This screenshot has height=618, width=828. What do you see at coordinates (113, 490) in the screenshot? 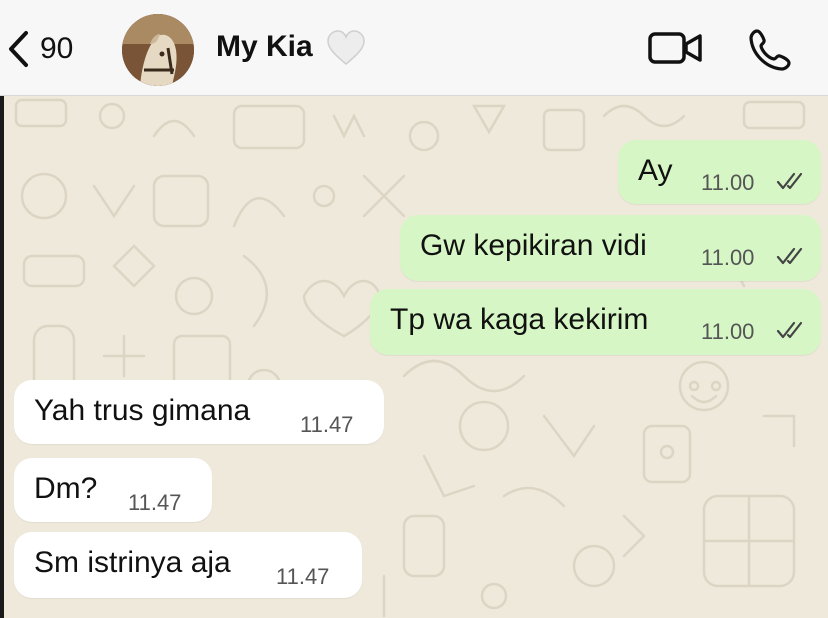
I see `message-bubble-incoming: Dm? 11.47` at bounding box center [113, 490].